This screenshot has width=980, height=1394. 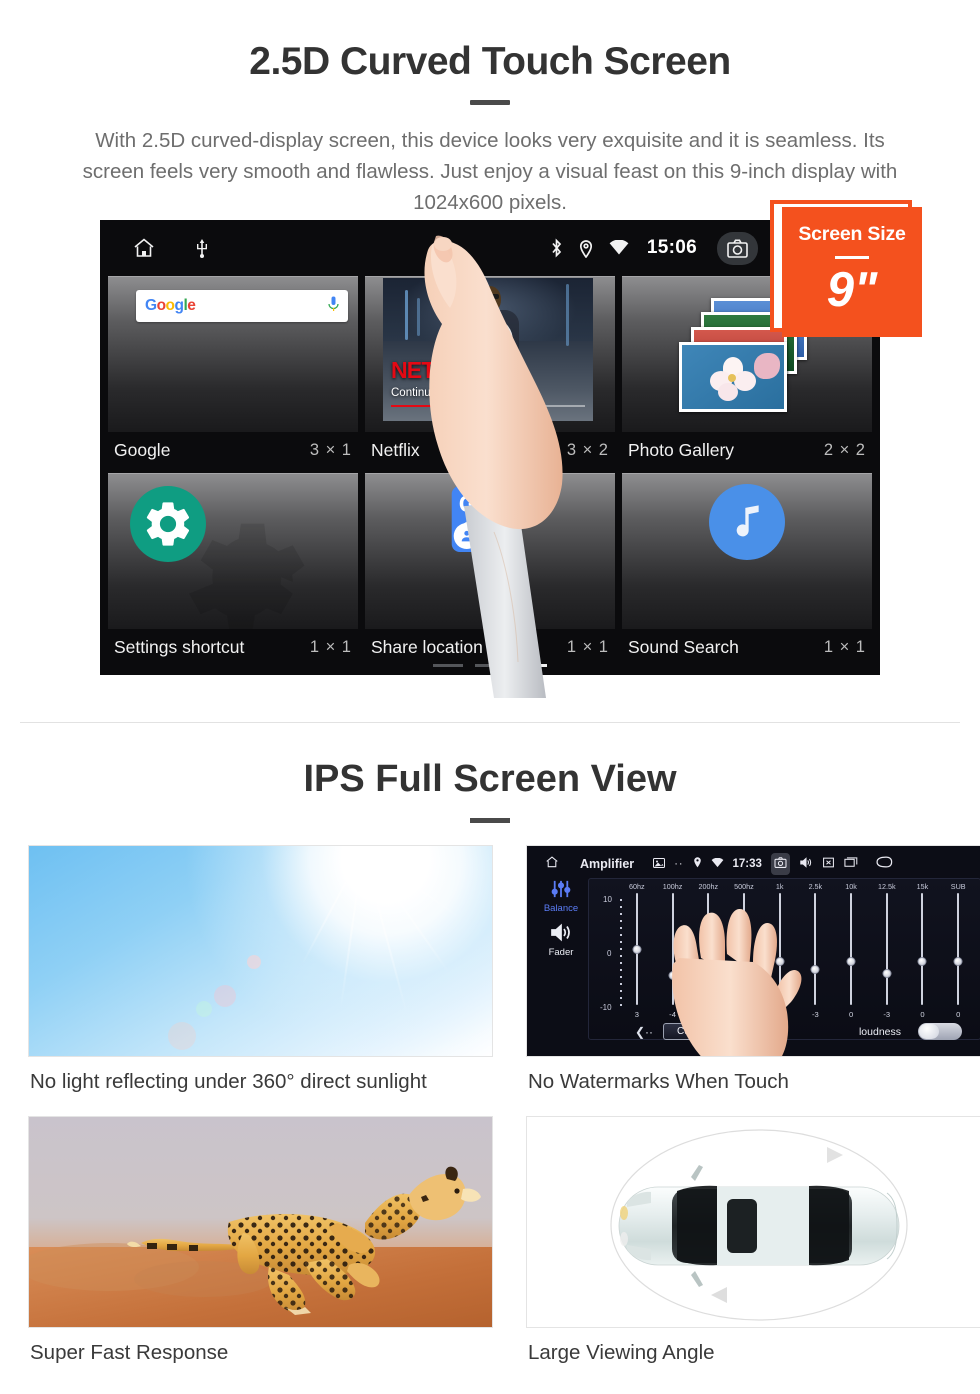 I want to click on badge-value: 9", so click(x=852, y=290).